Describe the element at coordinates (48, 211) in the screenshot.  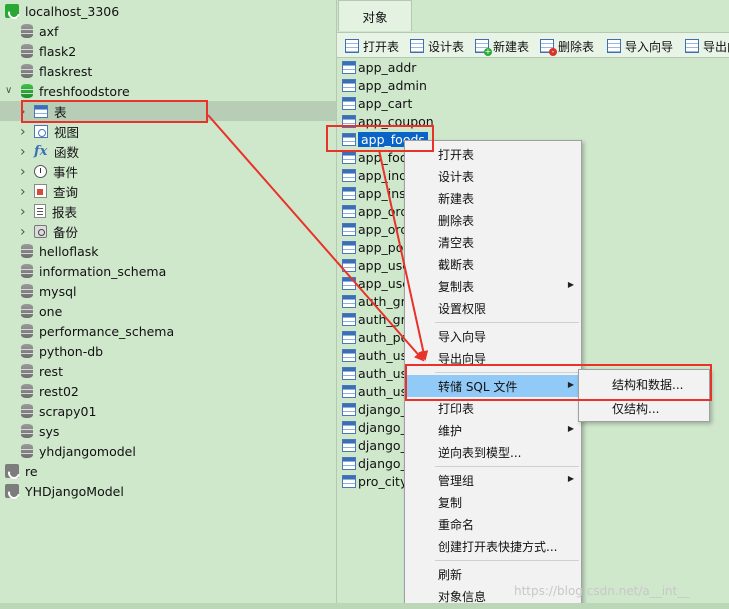
I see `tree-category: › 报表` at that location.